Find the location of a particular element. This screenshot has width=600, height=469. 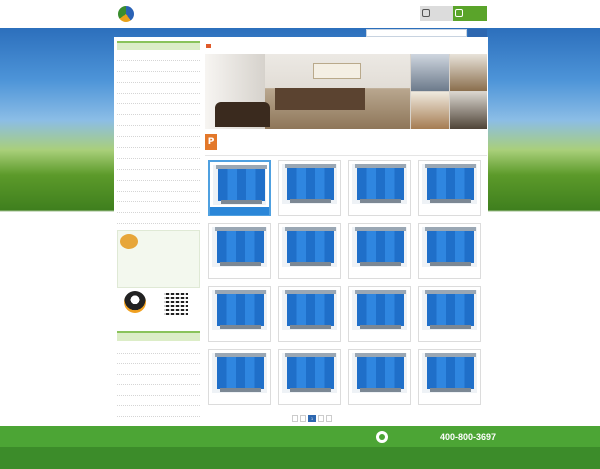

page-number-button: 1 is located at coordinates (312, 418).